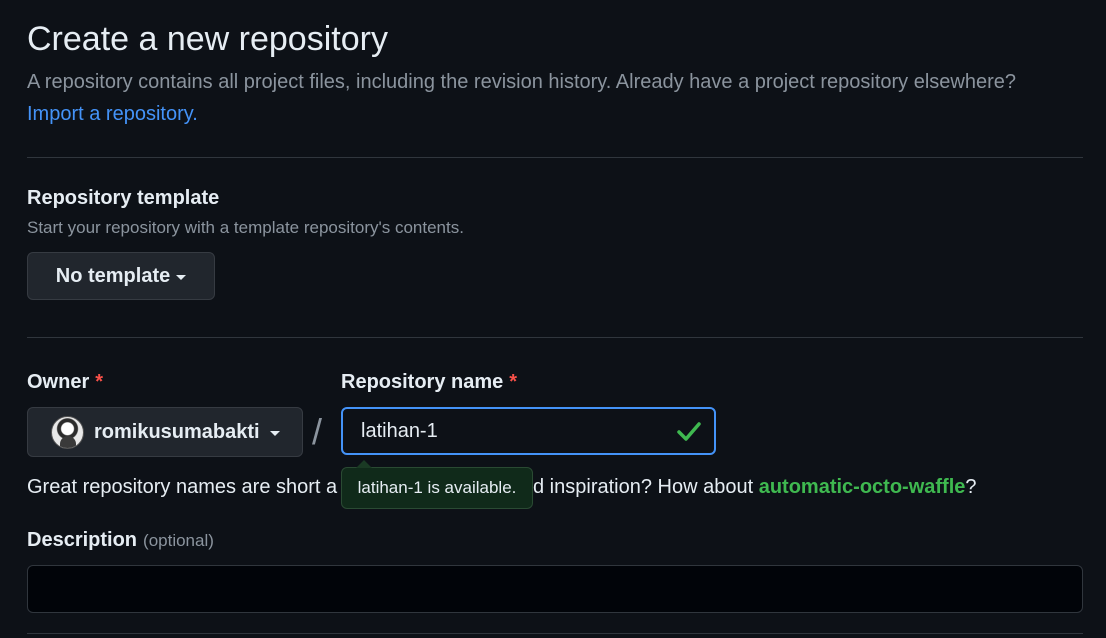  Describe the element at coordinates (437, 484) in the screenshot. I see `availability-tooltip: latihan-1 is available.` at that location.